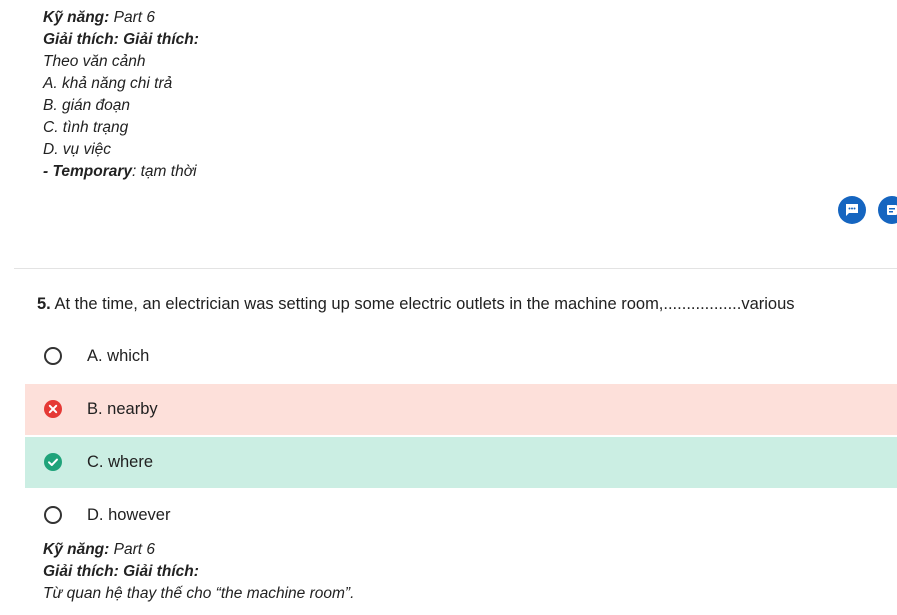 This screenshot has width=897, height=615. Describe the element at coordinates (88, 171) in the screenshot. I see `vocab-term: - Temporary` at that location.